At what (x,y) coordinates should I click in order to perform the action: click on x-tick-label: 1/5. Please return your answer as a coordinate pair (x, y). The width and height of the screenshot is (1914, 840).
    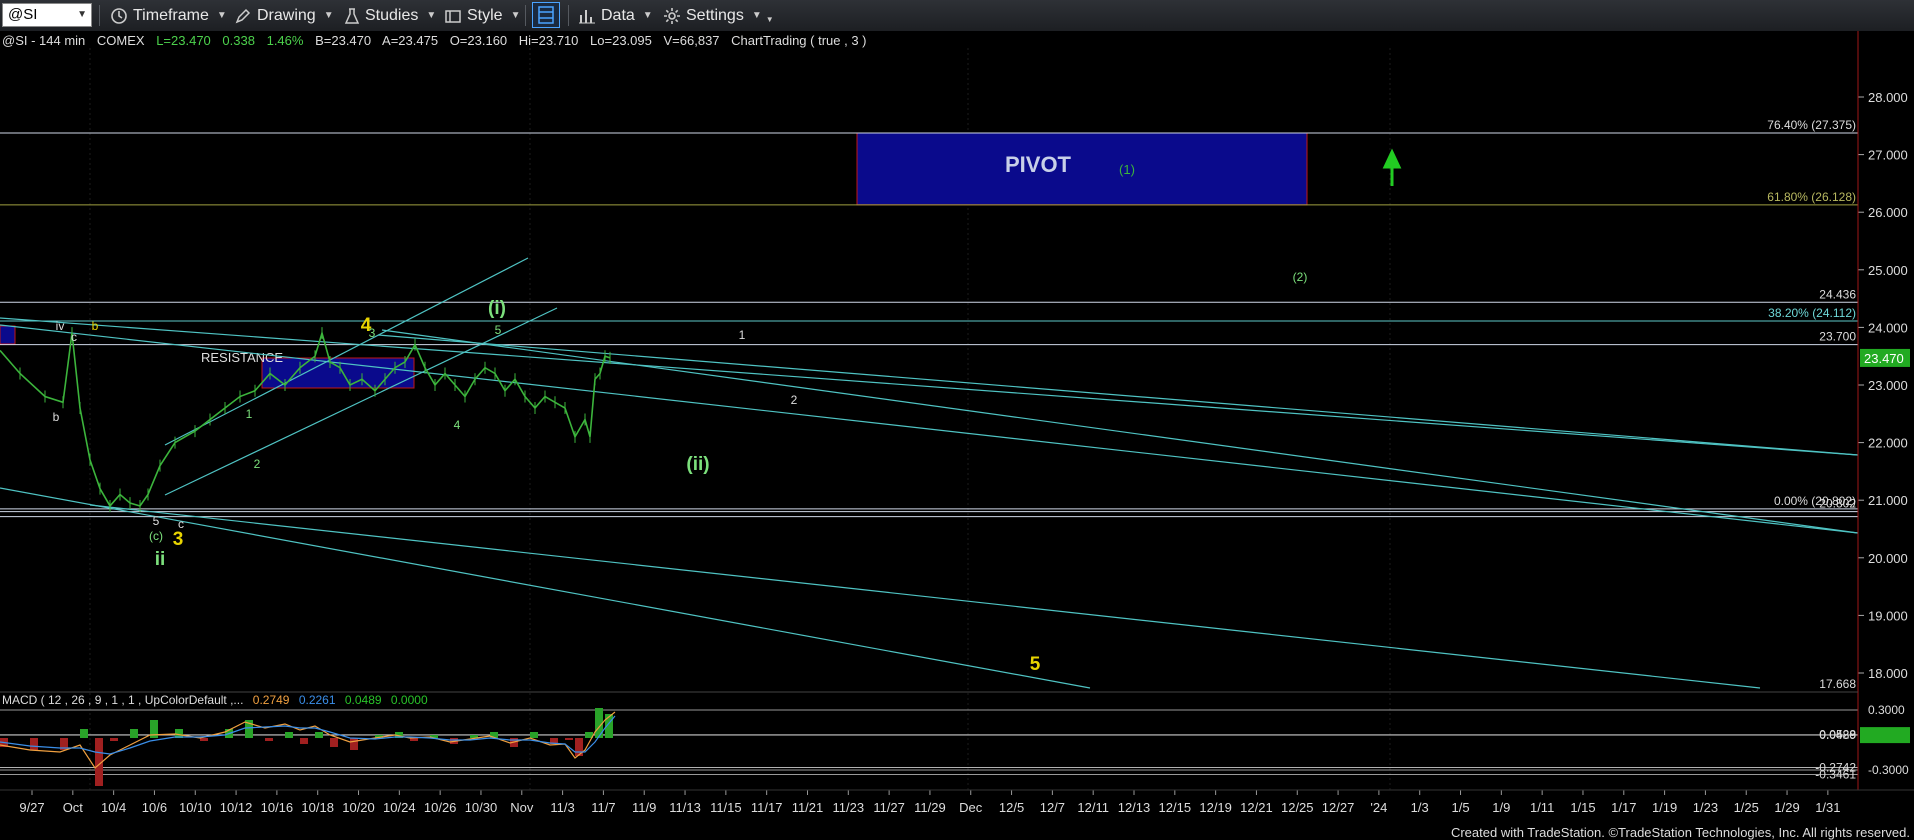
    Looking at the image, I should click on (1460, 807).